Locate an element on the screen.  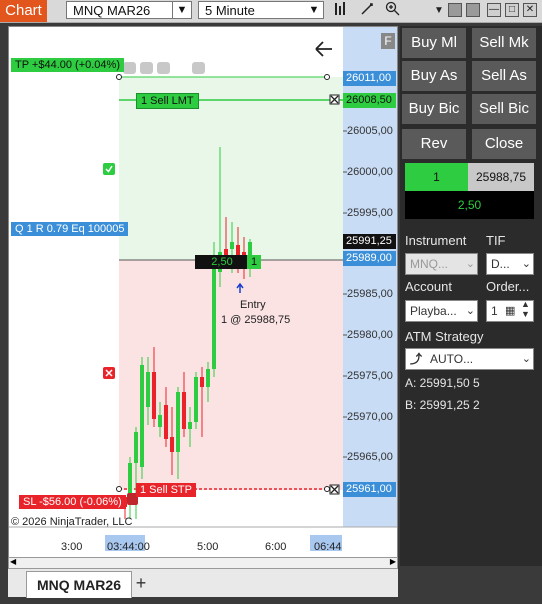
price-tick: 25980,00 is located at coordinates (370, 335).